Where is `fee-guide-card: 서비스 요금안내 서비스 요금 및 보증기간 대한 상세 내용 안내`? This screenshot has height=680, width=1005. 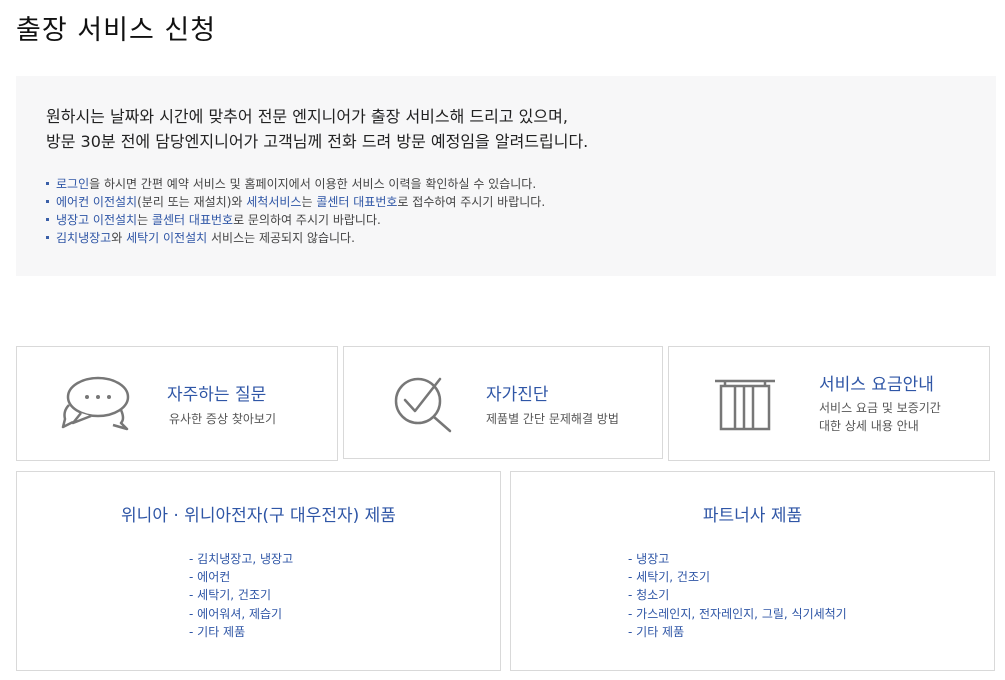
fee-guide-card: 서비스 요금안내 서비스 요금 및 보증기간 대한 상세 내용 안내 is located at coordinates (829, 403).